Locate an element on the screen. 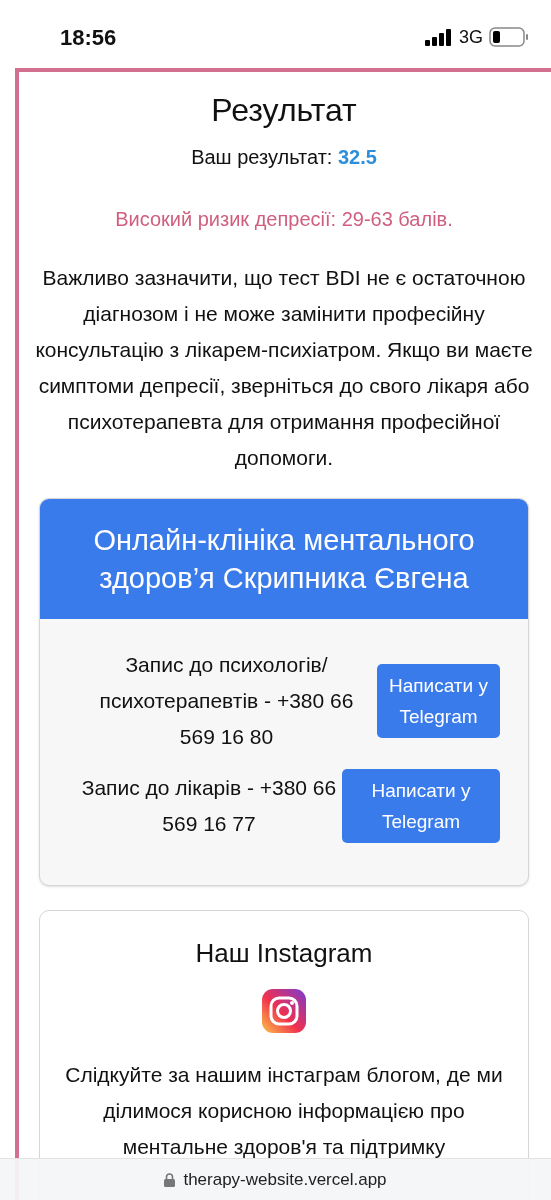 Image resolution: width=551 pixels, height=1200 pixels. score-label: Ваш результат: 32.5 is located at coordinates (284, 157).